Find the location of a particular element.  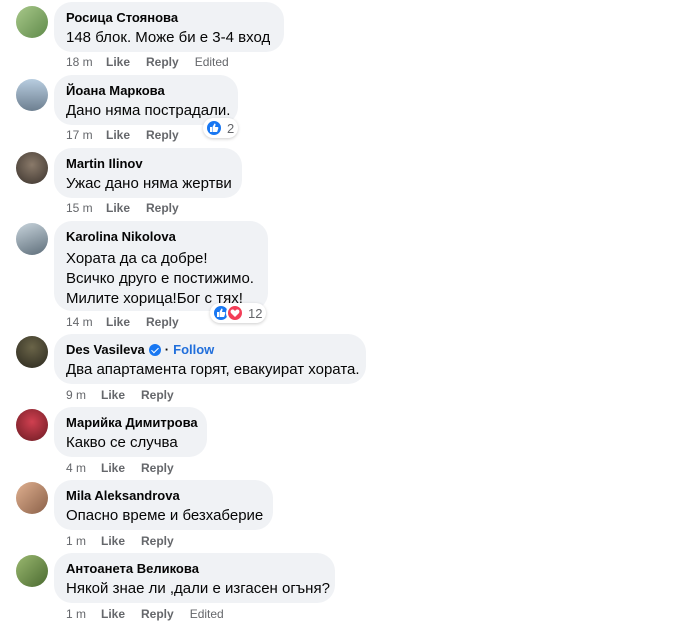

comment-text: Някой знае ли ,дали е изгасен огъня? is located at coordinates (198, 588).